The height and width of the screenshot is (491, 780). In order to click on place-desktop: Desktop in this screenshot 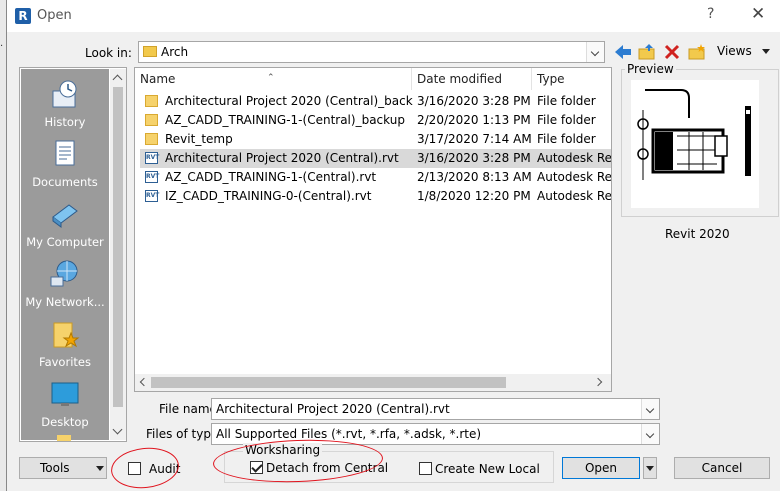, I will do `click(65, 403)`.